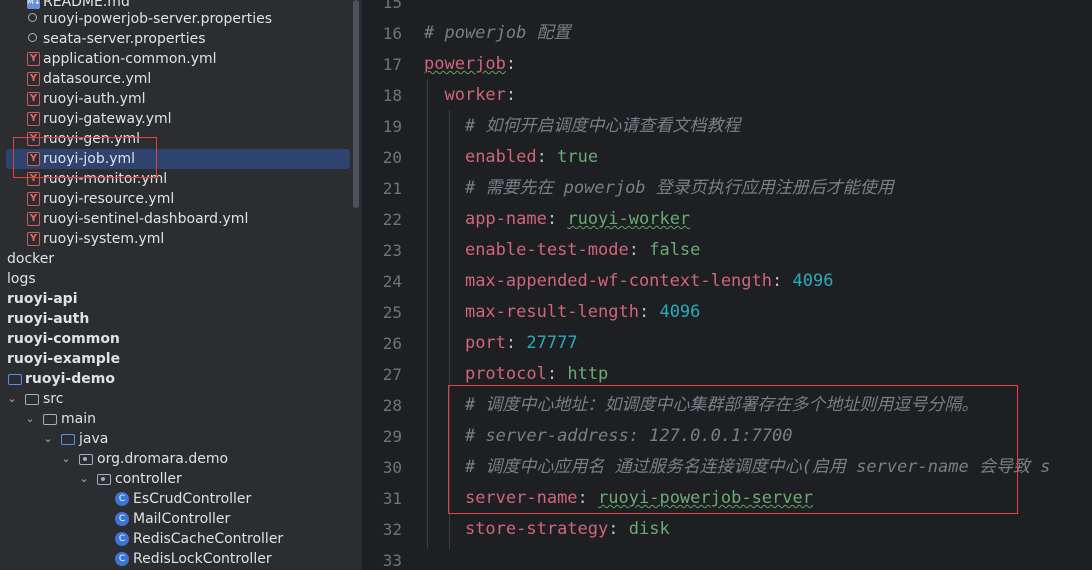  I want to click on tree-item-module: ruoyi-example, so click(181, 359).